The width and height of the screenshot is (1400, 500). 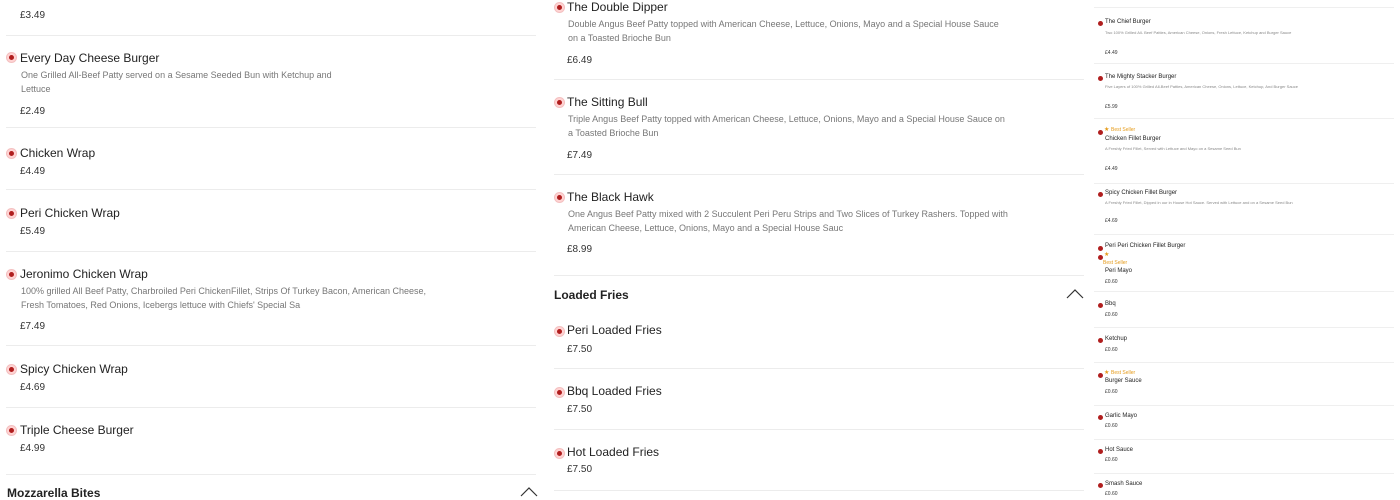 I want to click on menu-item: Bbq Loaded Fries £7.50, so click(x=819, y=399).